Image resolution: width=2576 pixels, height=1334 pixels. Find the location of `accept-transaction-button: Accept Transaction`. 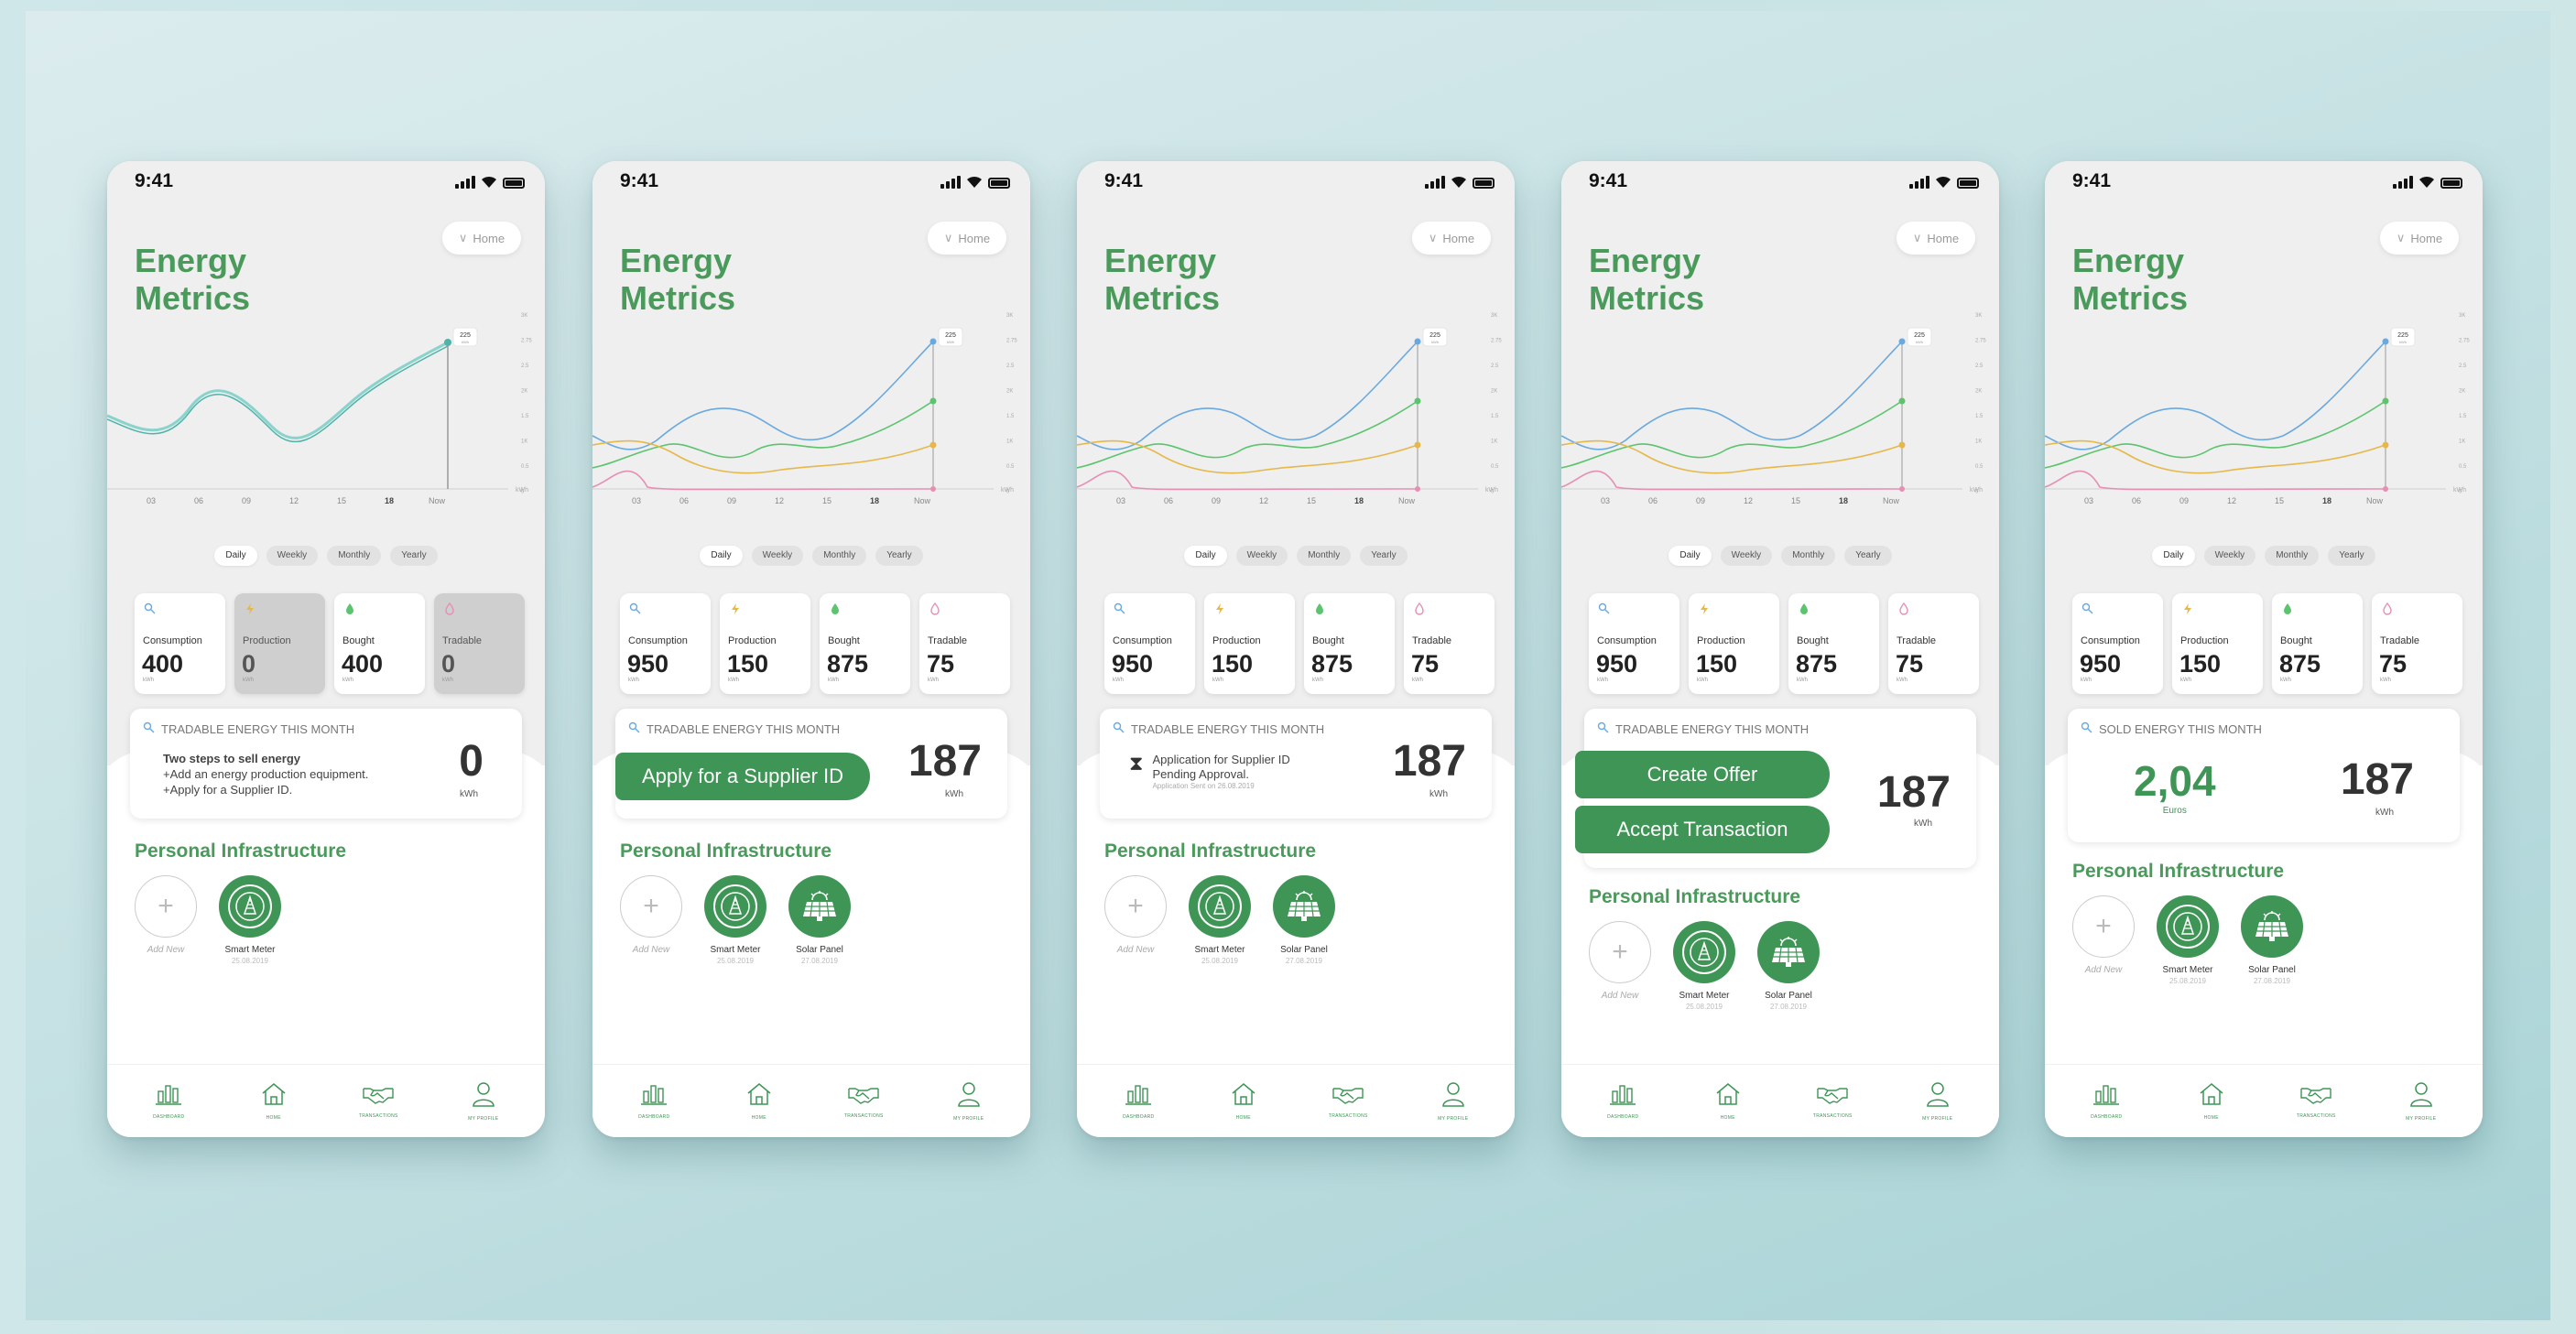

accept-transaction-button: Accept Transaction is located at coordinates (1702, 829).